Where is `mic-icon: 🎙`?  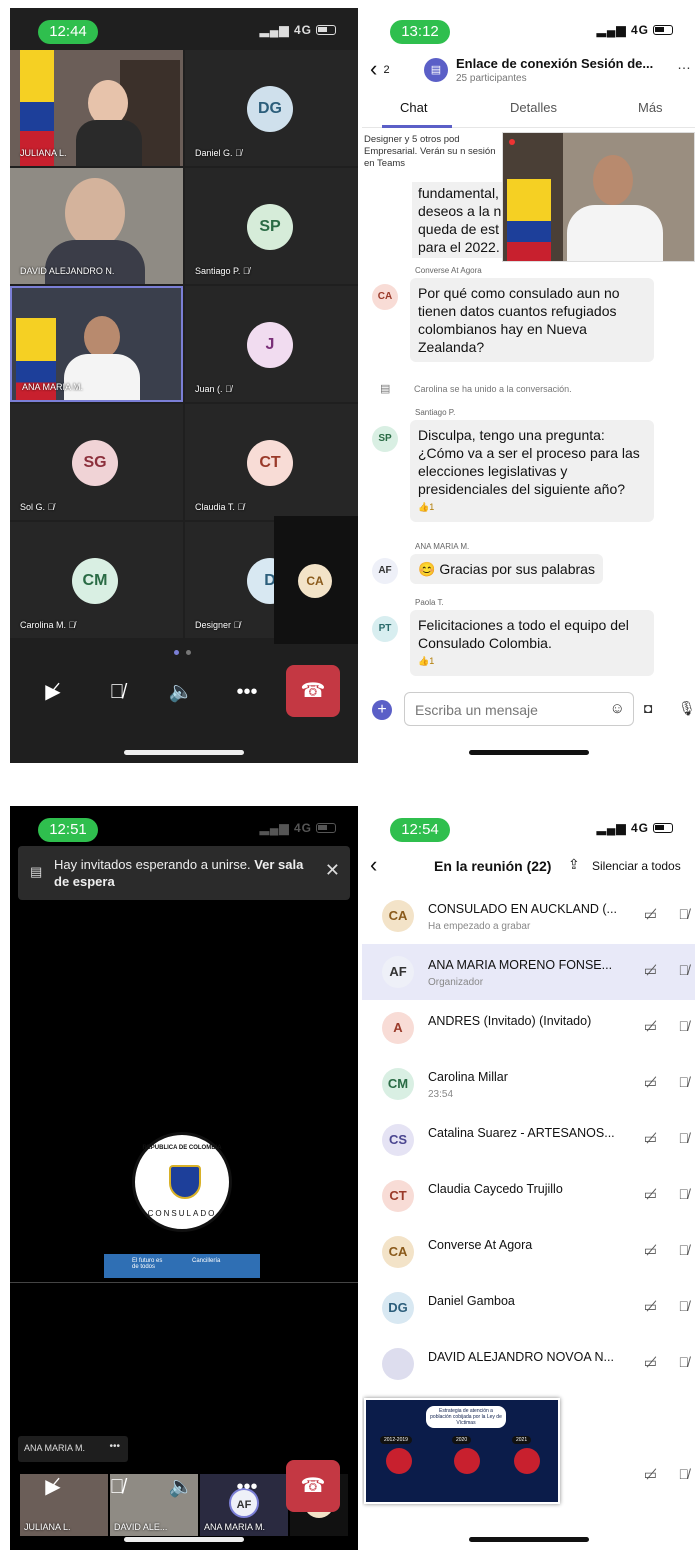
mic-icon: 🎙 is located at coordinates (686, 708).